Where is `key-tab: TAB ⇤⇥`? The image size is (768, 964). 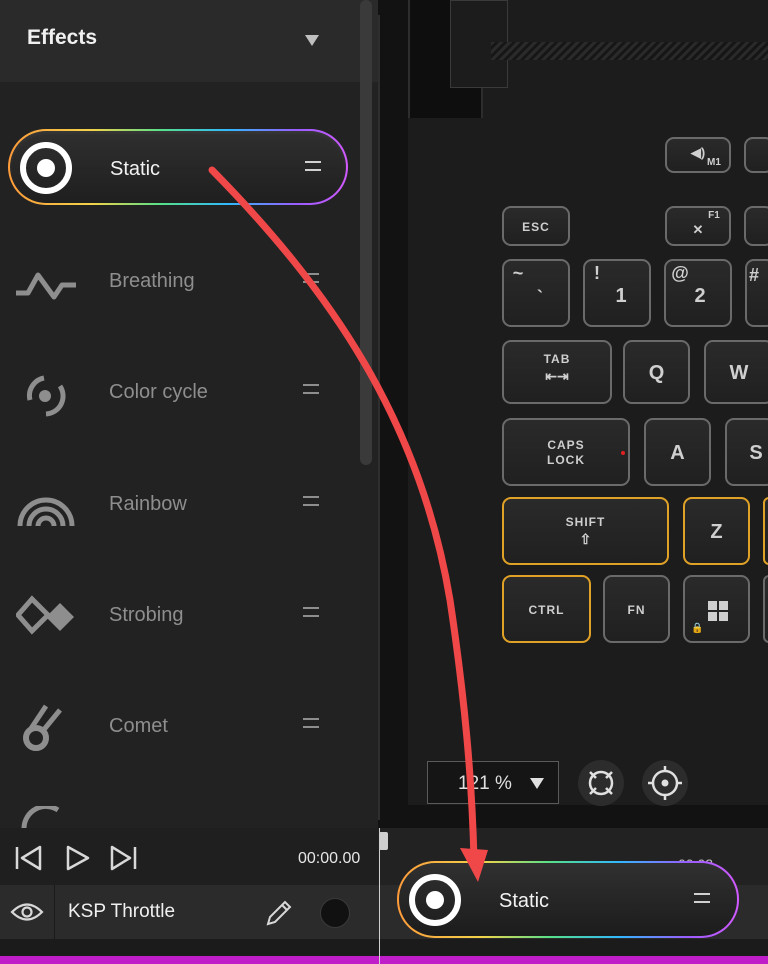 key-tab: TAB ⇤⇥ is located at coordinates (557, 372).